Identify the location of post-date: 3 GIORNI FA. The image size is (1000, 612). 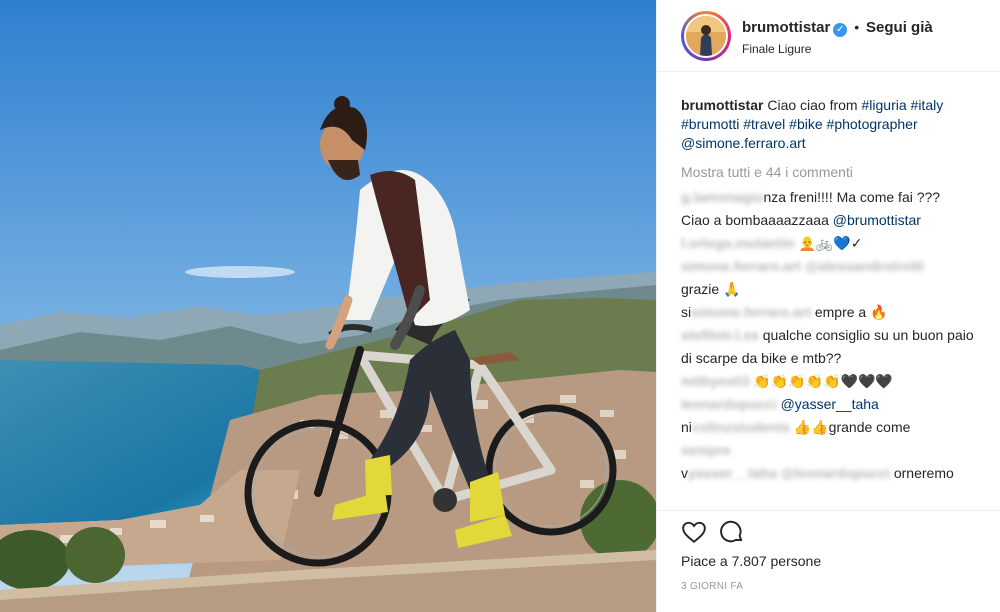
(712, 586).